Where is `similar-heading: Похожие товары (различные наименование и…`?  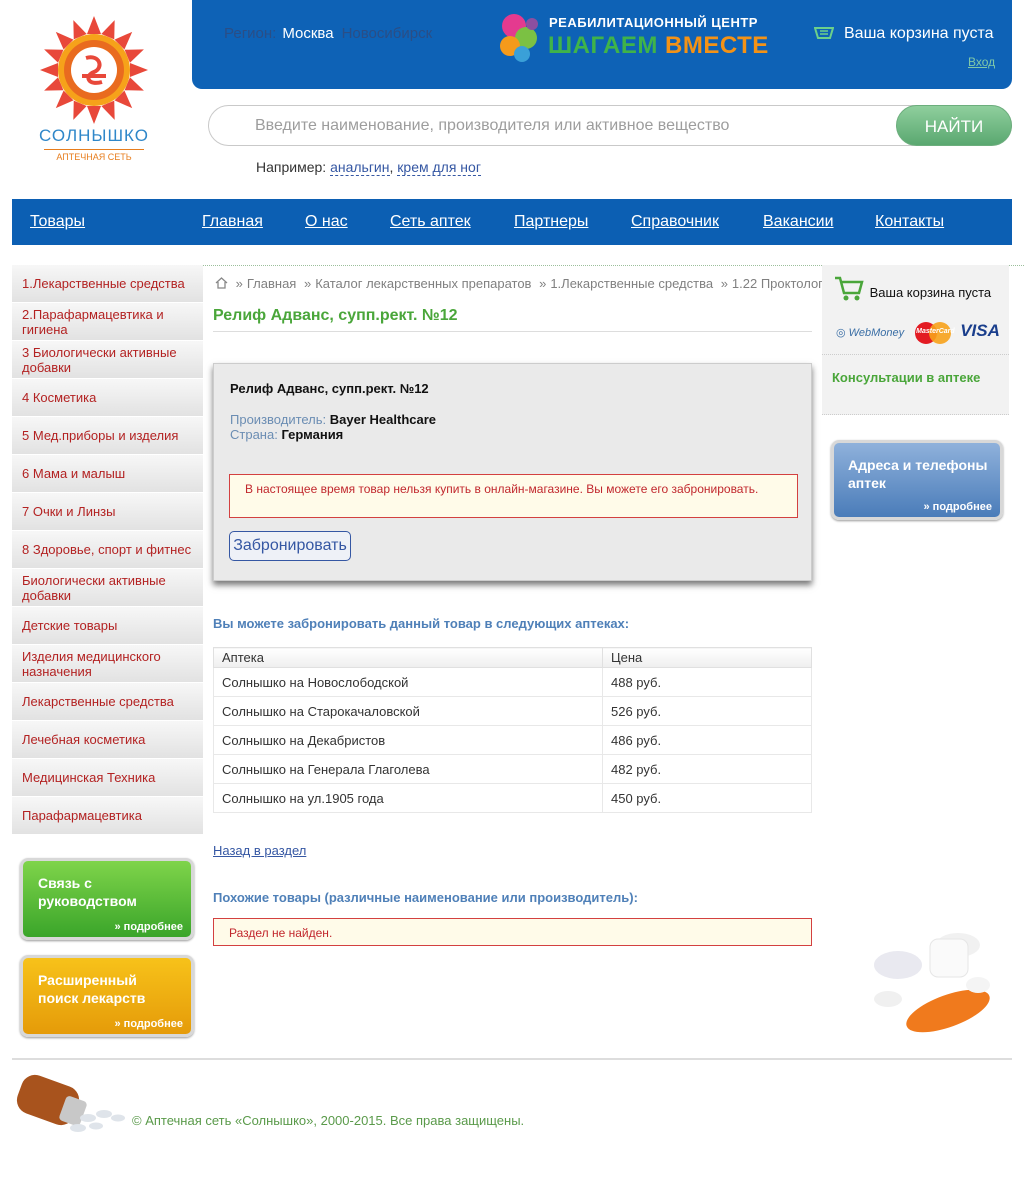 similar-heading: Похожие товары (различные наименование и… is located at coordinates (425, 897).